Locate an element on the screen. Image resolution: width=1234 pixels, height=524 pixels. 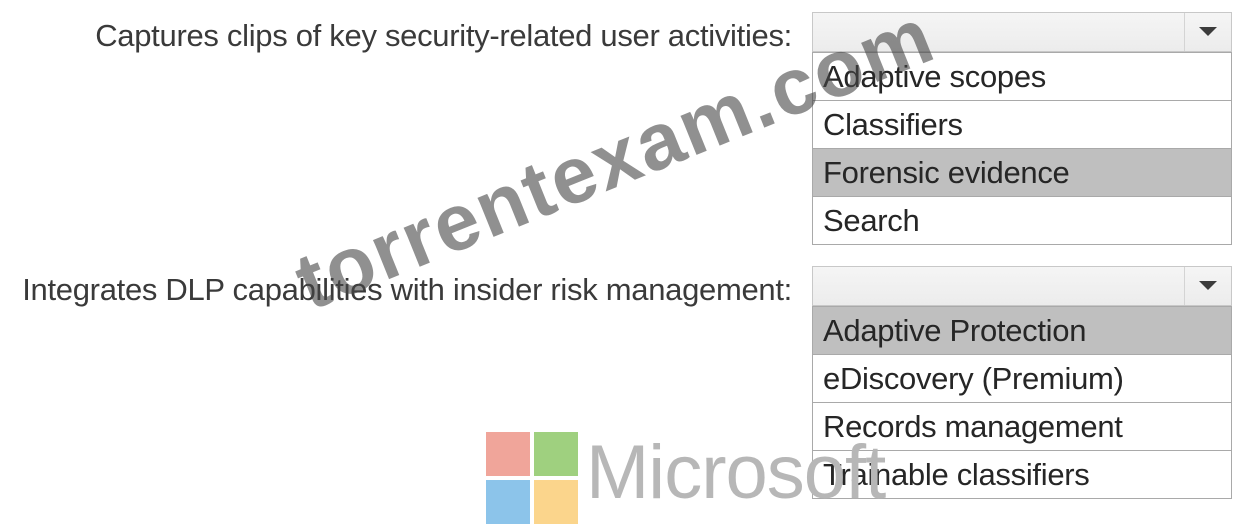
option-forensic-evidence: Forensic evidence is located at coordinates (1022, 173).